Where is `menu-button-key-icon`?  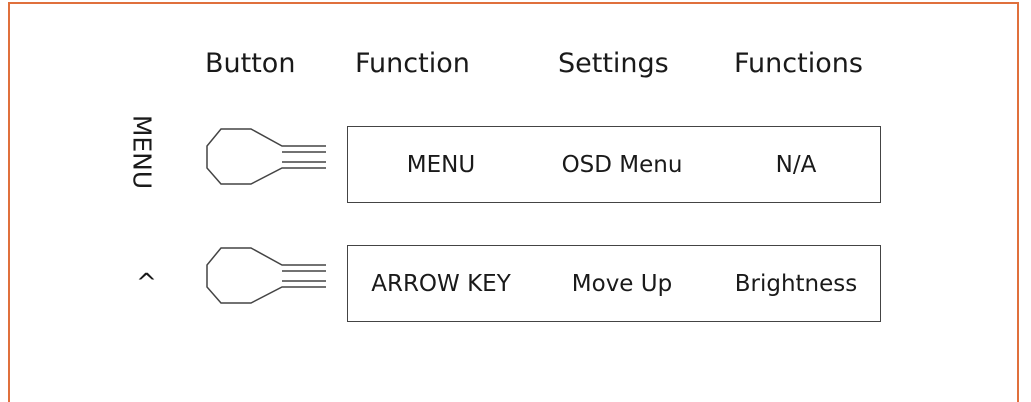 menu-button-key-icon is located at coordinates (266, 156).